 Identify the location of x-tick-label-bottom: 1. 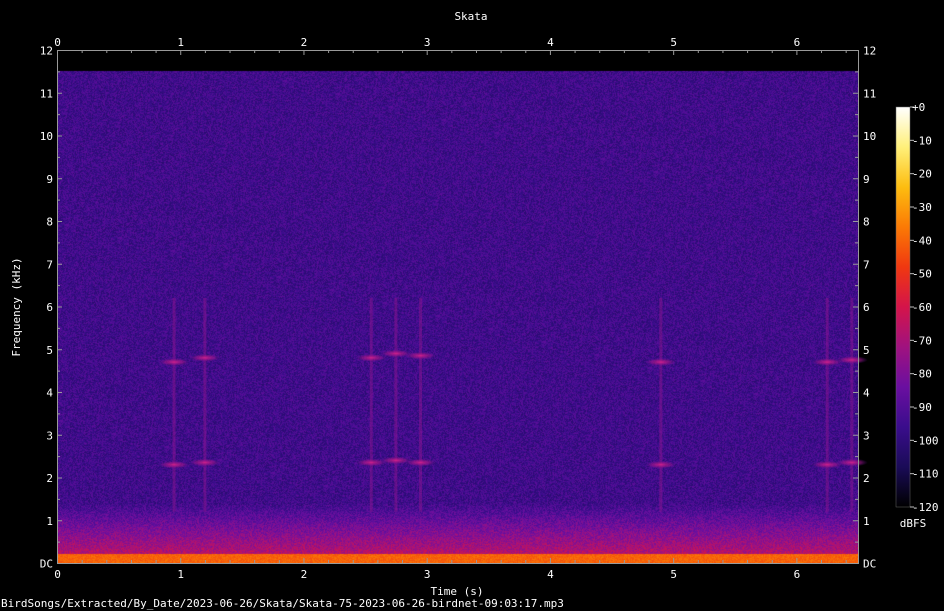
(180, 574).